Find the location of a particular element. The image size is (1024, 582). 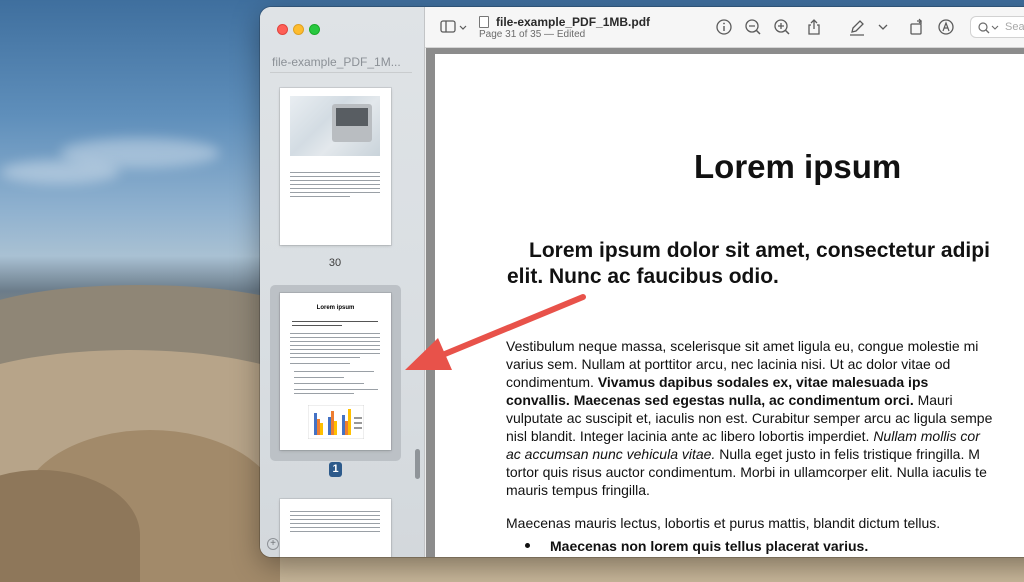

bullet-point is located at coordinates (527, 545).